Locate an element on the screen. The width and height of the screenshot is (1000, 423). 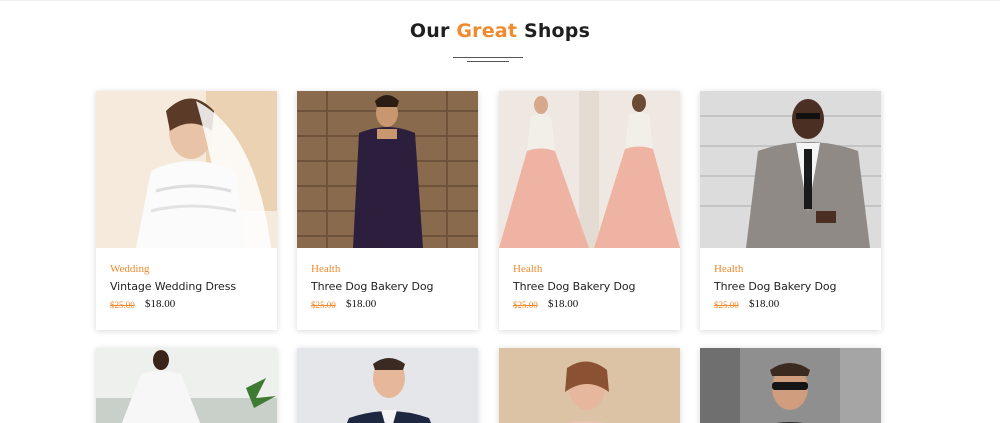
section-title-accent: Great is located at coordinates (487, 31).